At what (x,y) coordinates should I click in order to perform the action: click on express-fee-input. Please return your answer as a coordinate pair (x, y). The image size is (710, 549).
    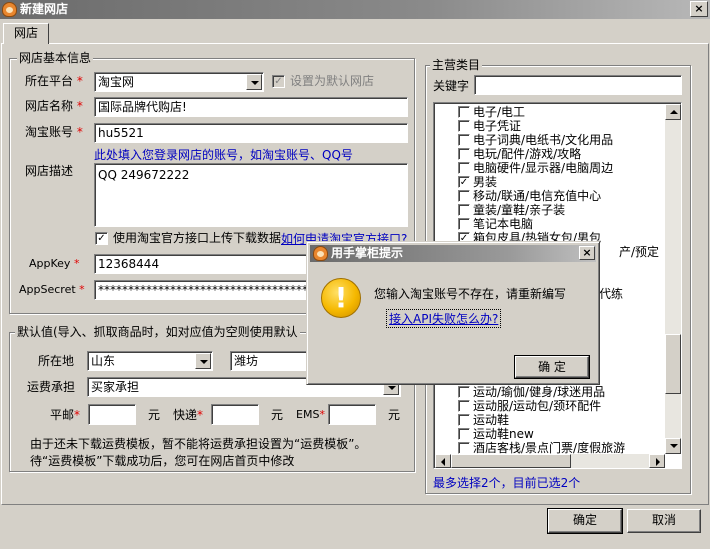
    Looking at the image, I should click on (235, 414).